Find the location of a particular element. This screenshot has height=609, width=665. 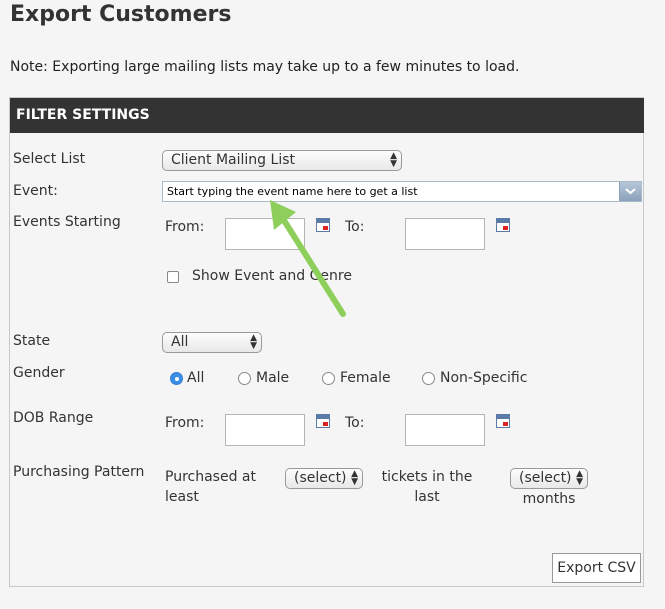

state-label: State is located at coordinates (32, 341).